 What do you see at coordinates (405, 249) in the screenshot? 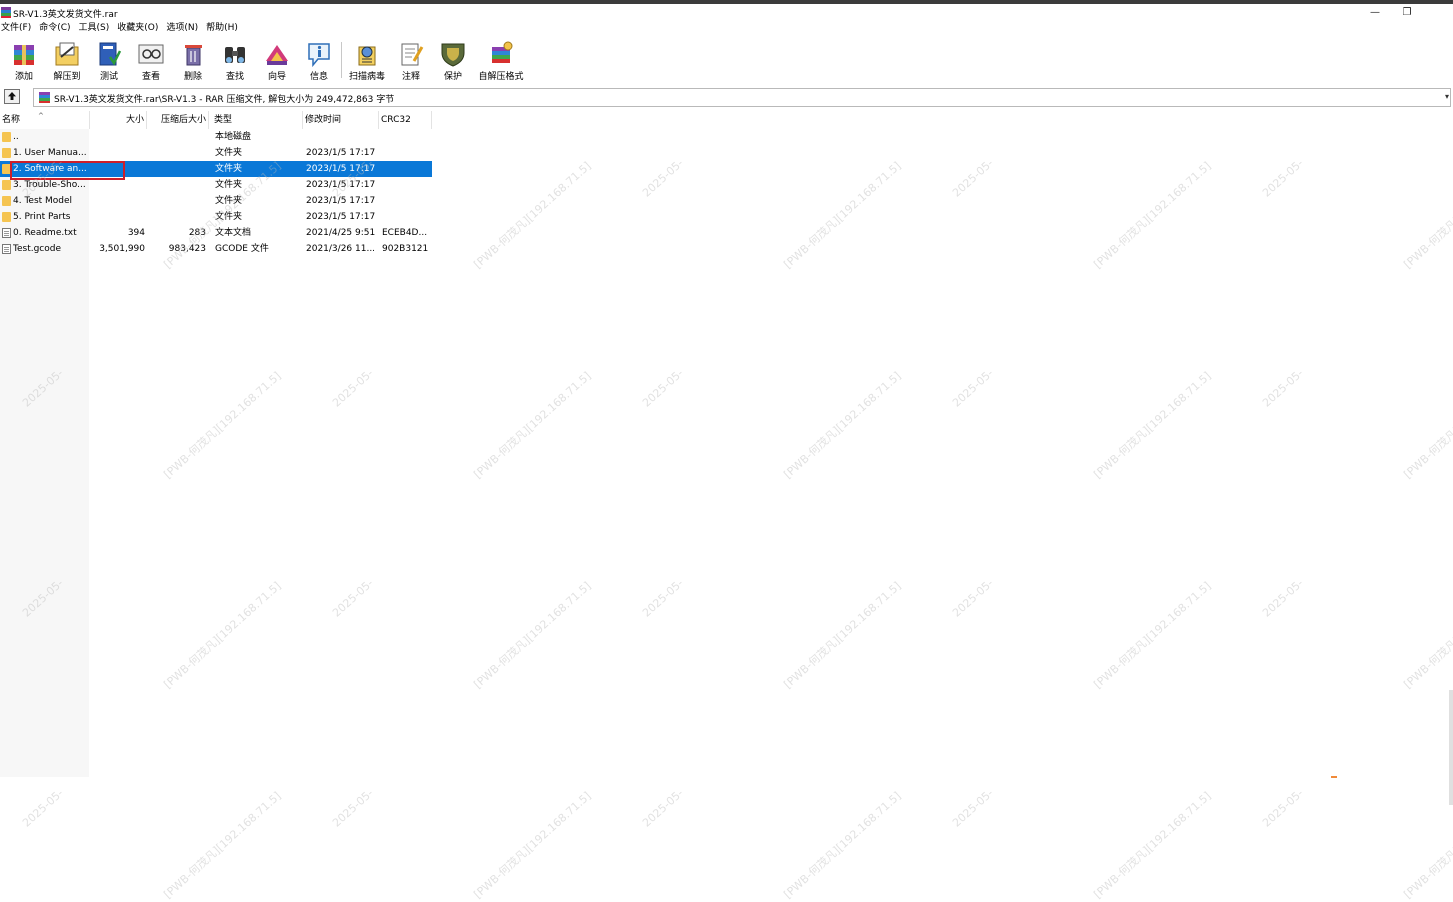
I see `file-crc: 902B3121` at bounding box center [405, 249].